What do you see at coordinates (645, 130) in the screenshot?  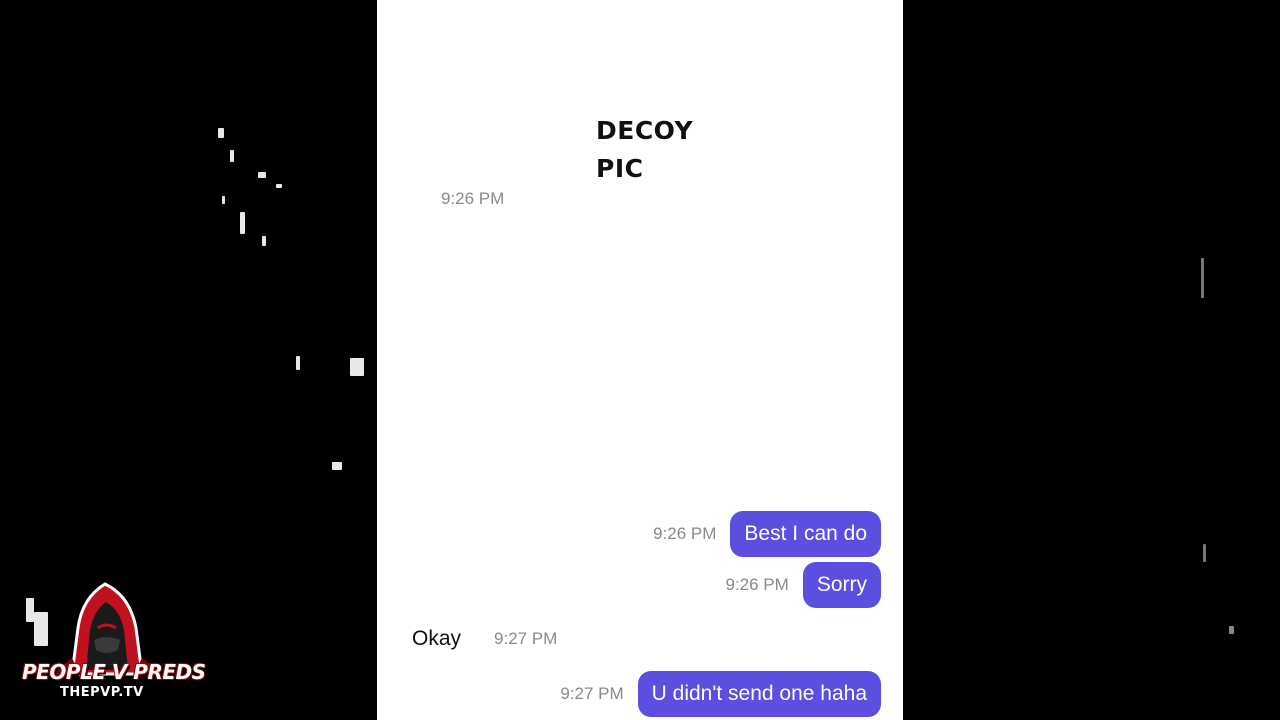 I see `image-placeholder-line1: DECOY` at bounding box center [645, 130].